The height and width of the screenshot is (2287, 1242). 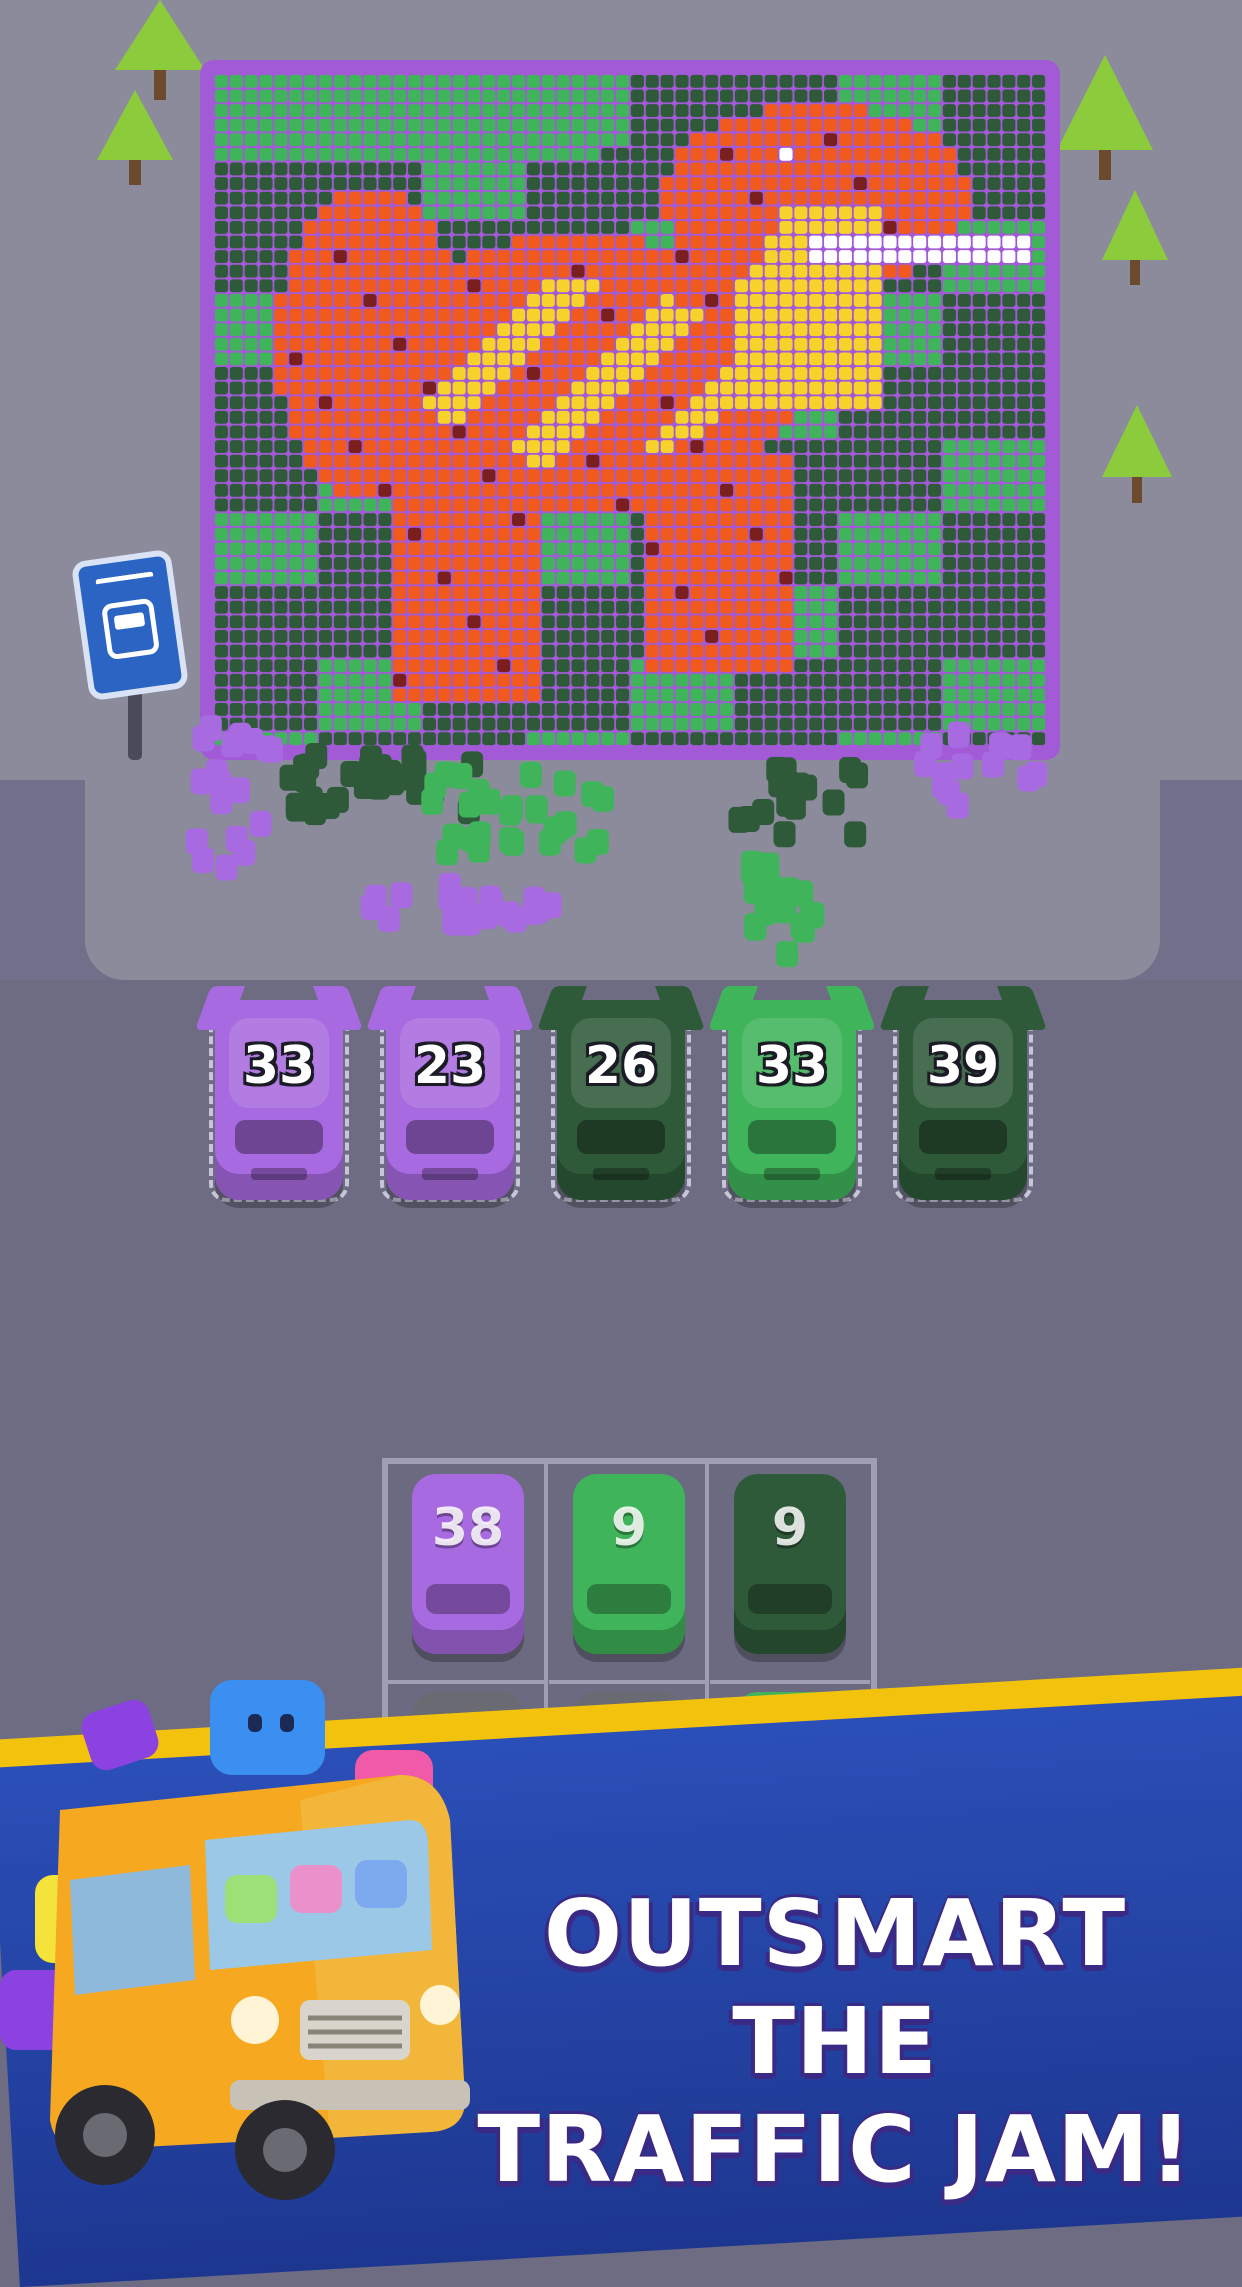 What do you see at coordinates (833, 802) in the screenshot?
I see `crowd-person` at bounding box center [833, 802].